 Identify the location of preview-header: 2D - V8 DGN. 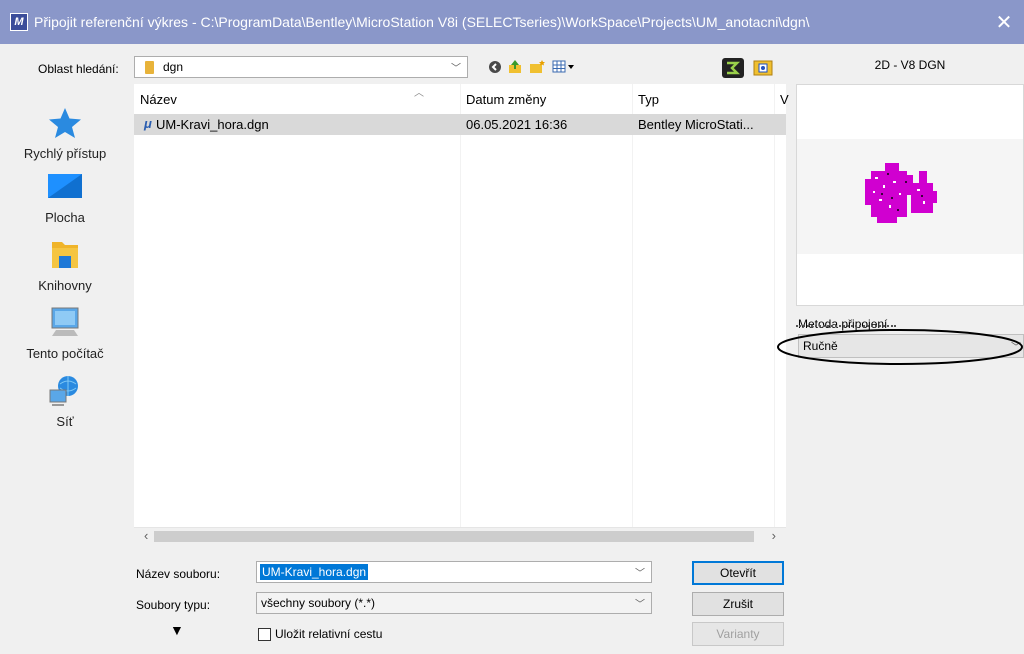
(910, 65).